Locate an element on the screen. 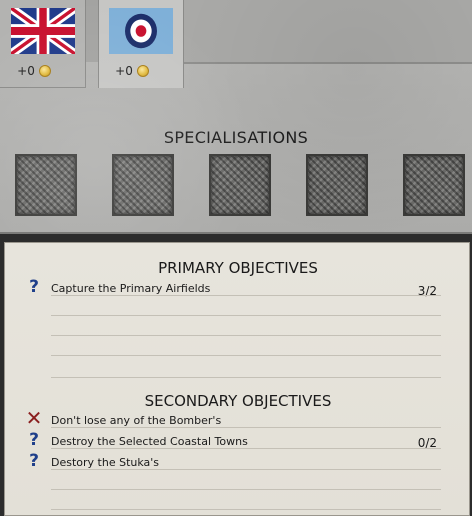 The image size is (472, 516). income-raf: +0 is located at coordinates (132, 71).